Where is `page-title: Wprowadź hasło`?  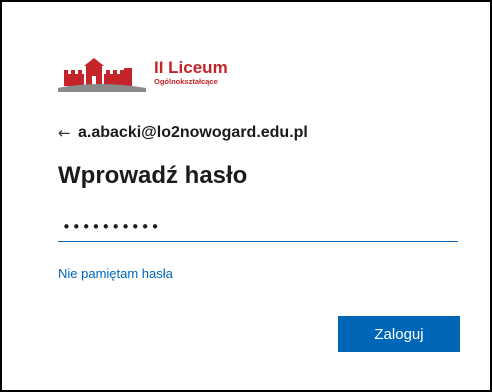 page-title: Wprowadź hasło is located at coordinates (153, 175).